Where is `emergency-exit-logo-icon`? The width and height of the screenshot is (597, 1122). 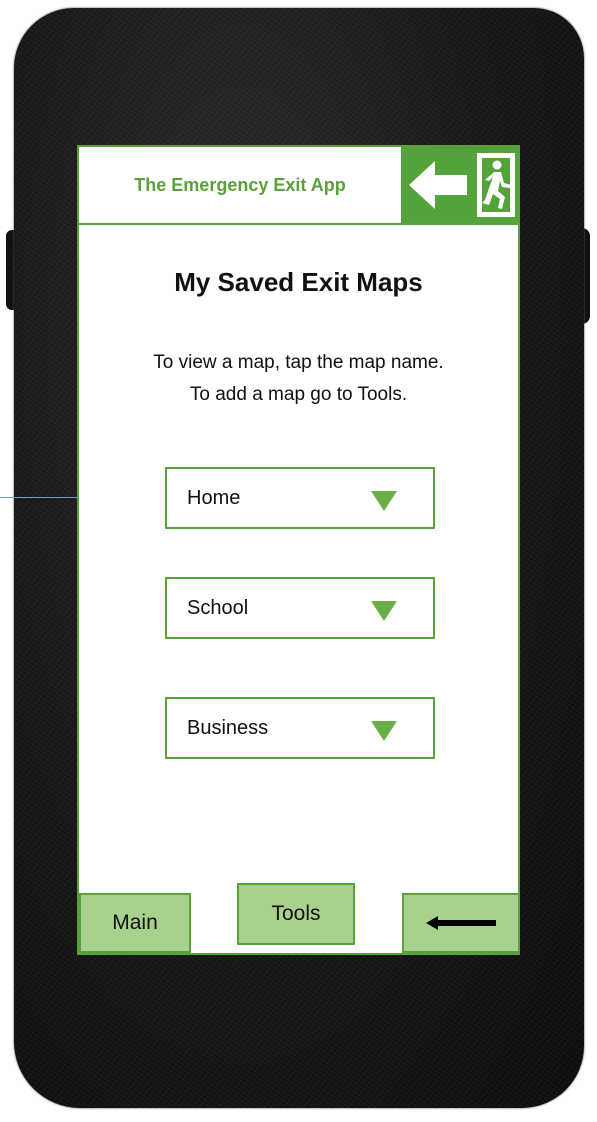
emergency-exit-logo-icon is located at coordinates (460, 185).